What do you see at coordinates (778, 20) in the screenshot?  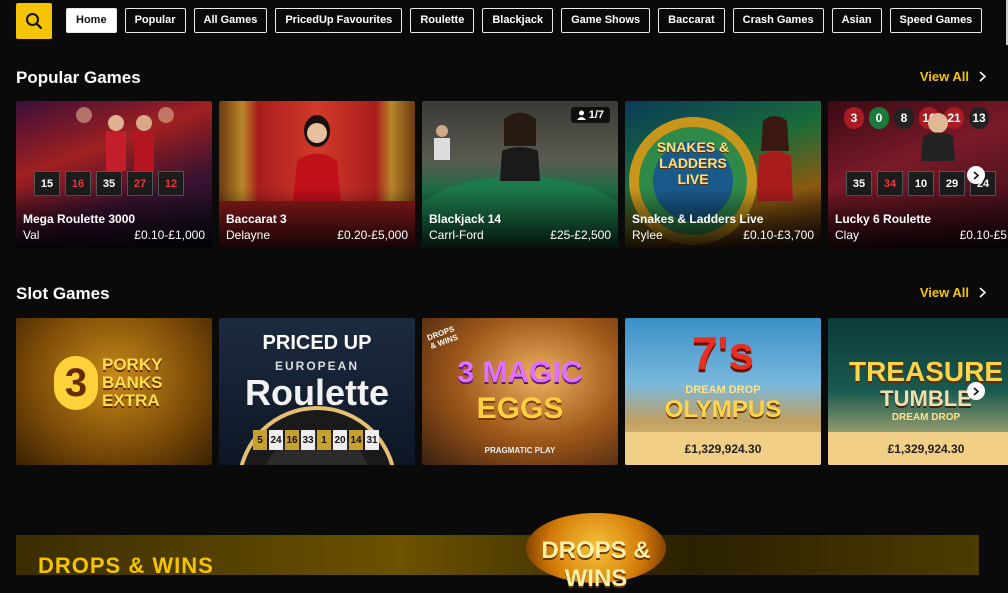 I see `tab-crash-games: Crash Games` at bounding box center [778, 20].